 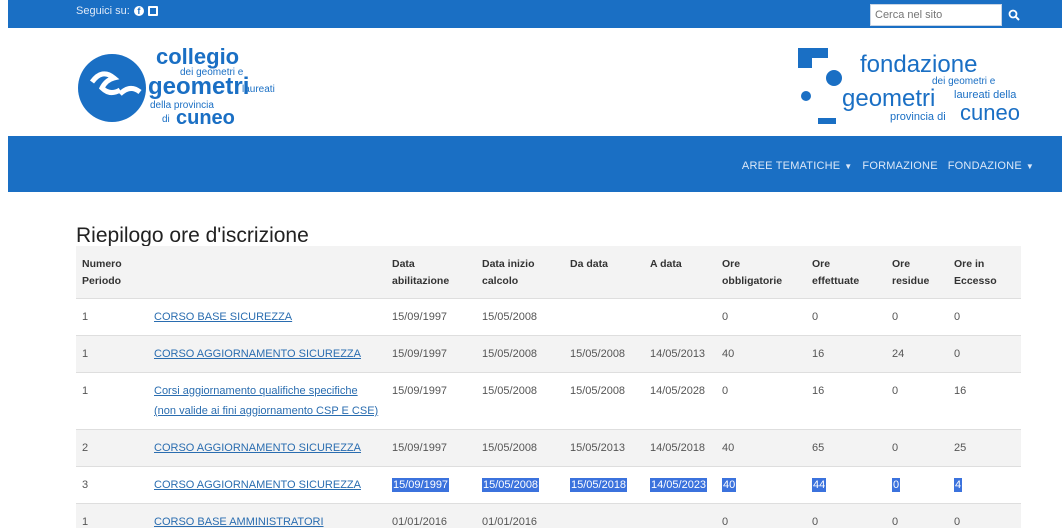 What do you see at coordinates (984, 485) in the screenshot?
I see `table-cell: 4` at bounding box center [984, 485].